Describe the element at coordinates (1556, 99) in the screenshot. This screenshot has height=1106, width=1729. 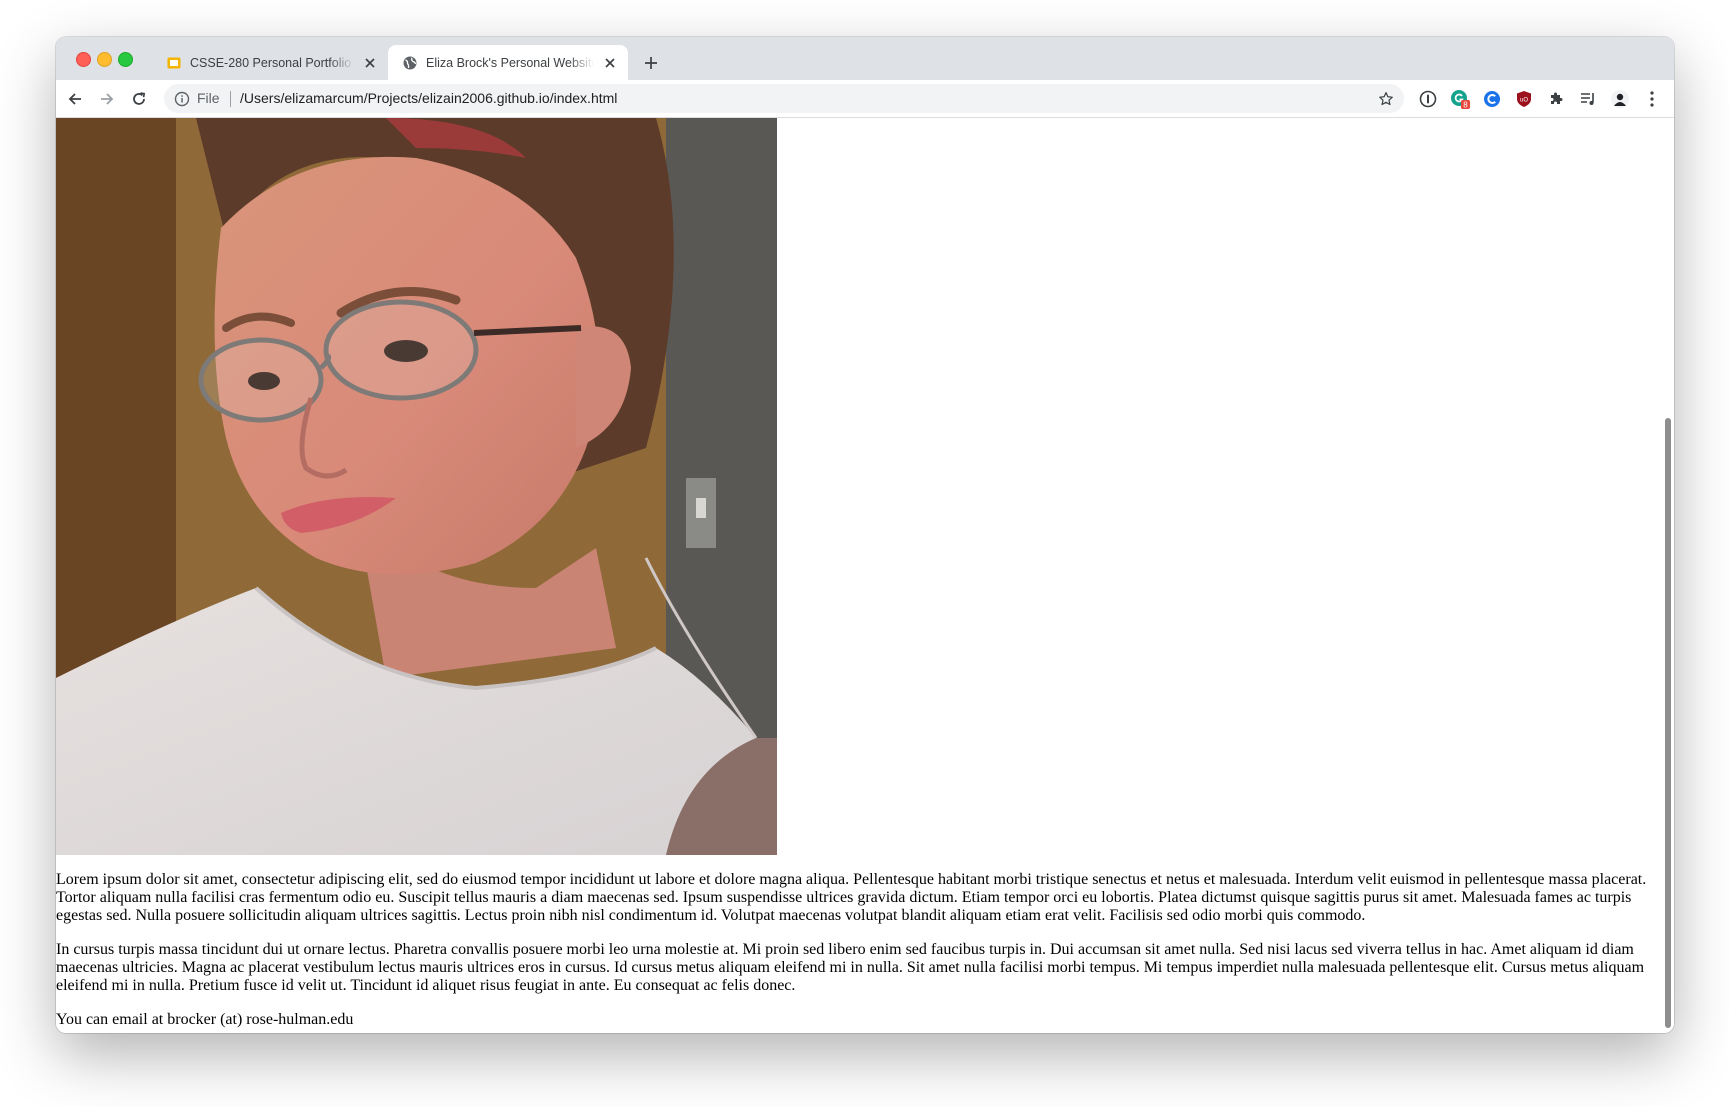
I see `extensions-puzzle-icon` at that location.